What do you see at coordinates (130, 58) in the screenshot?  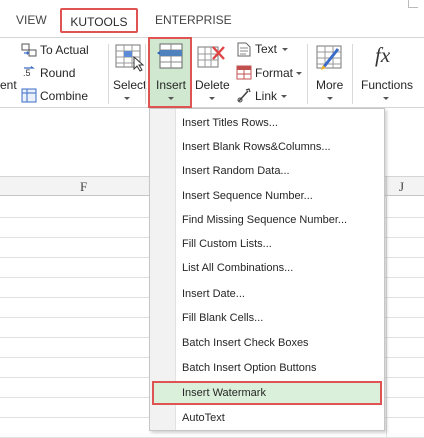 I see `select-icon` at bounding box center [130, 58].